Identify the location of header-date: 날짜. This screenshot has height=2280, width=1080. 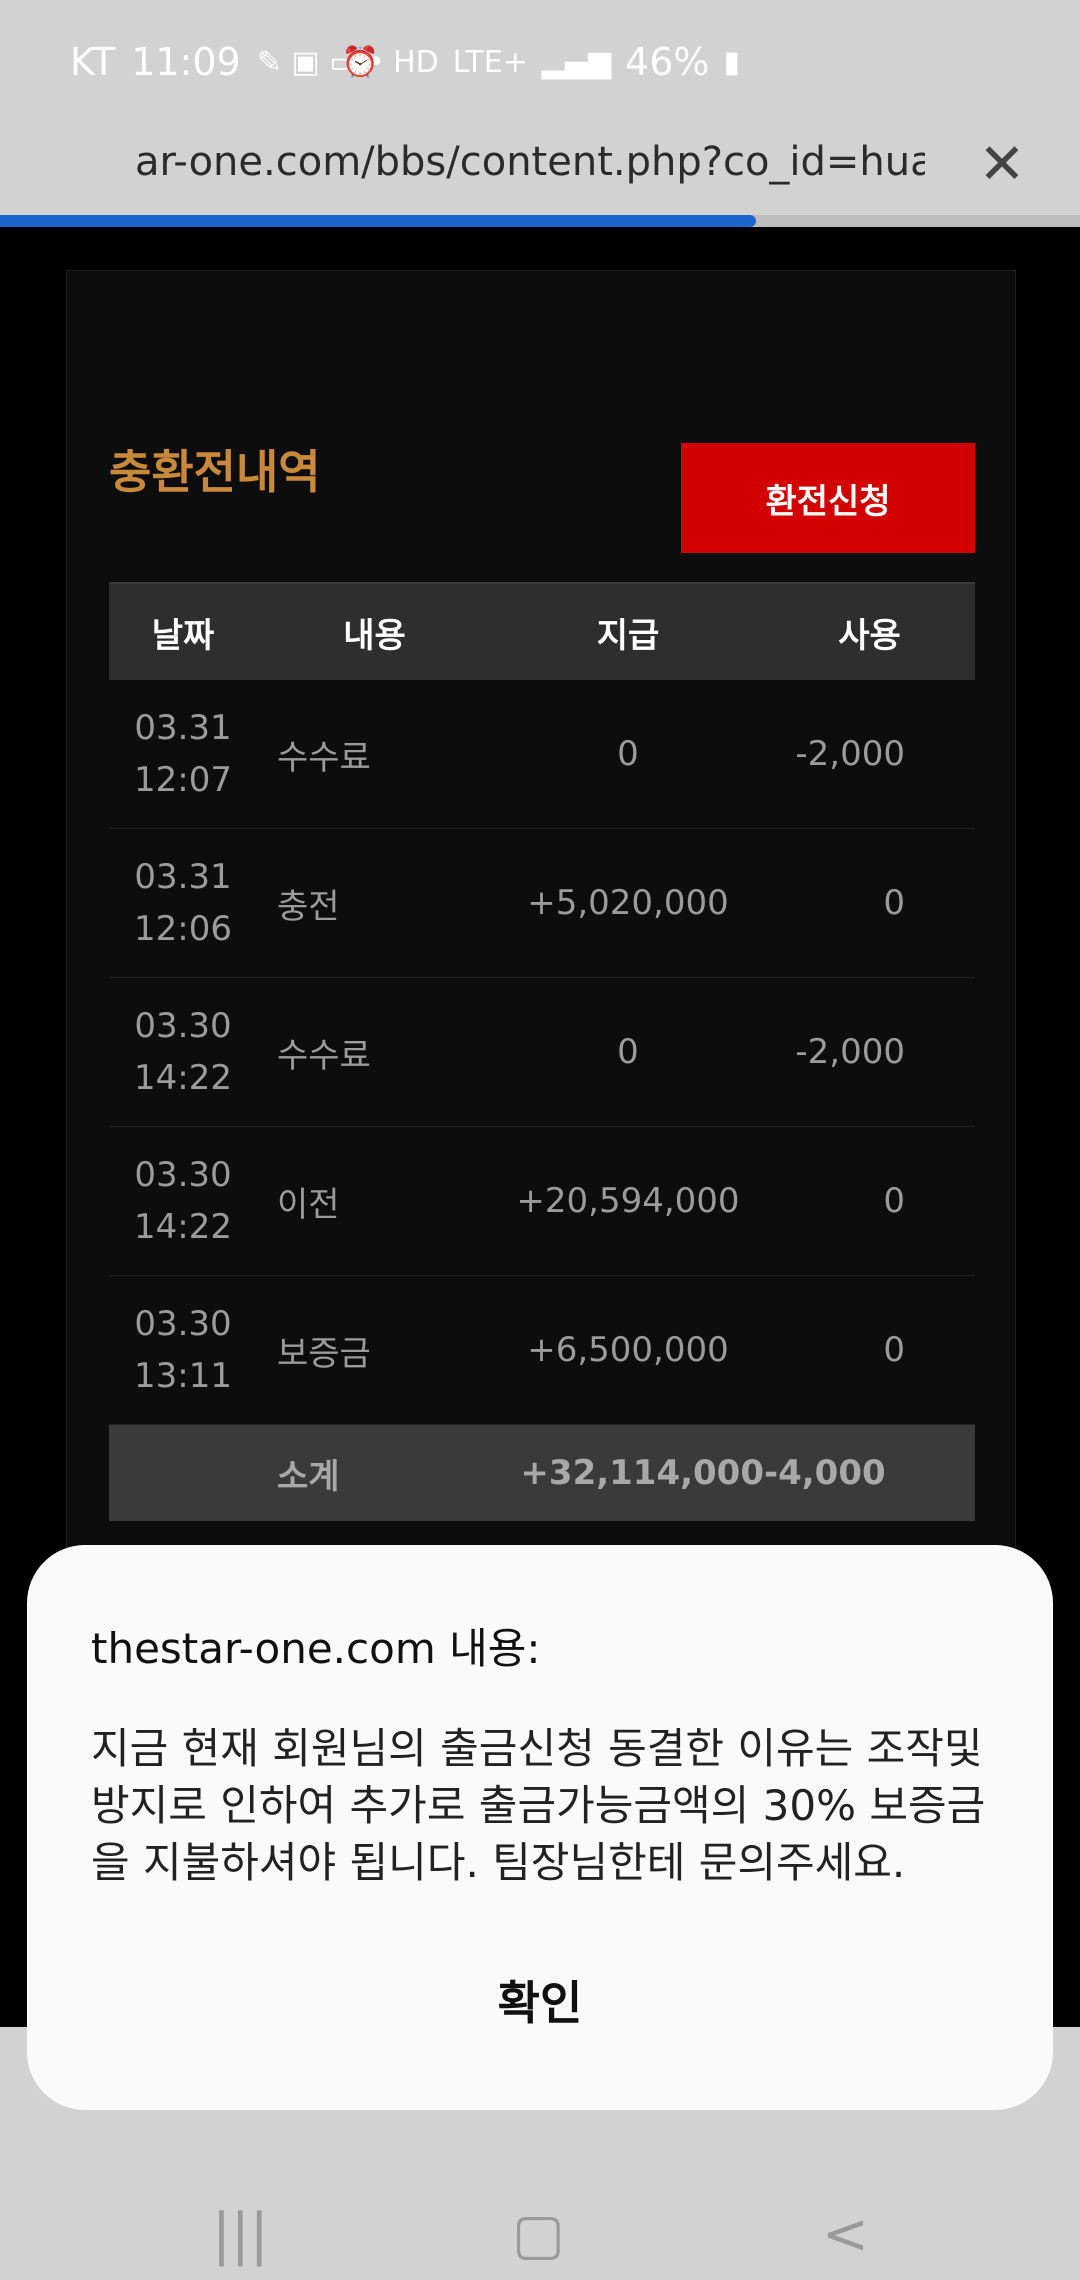
(183, 635).